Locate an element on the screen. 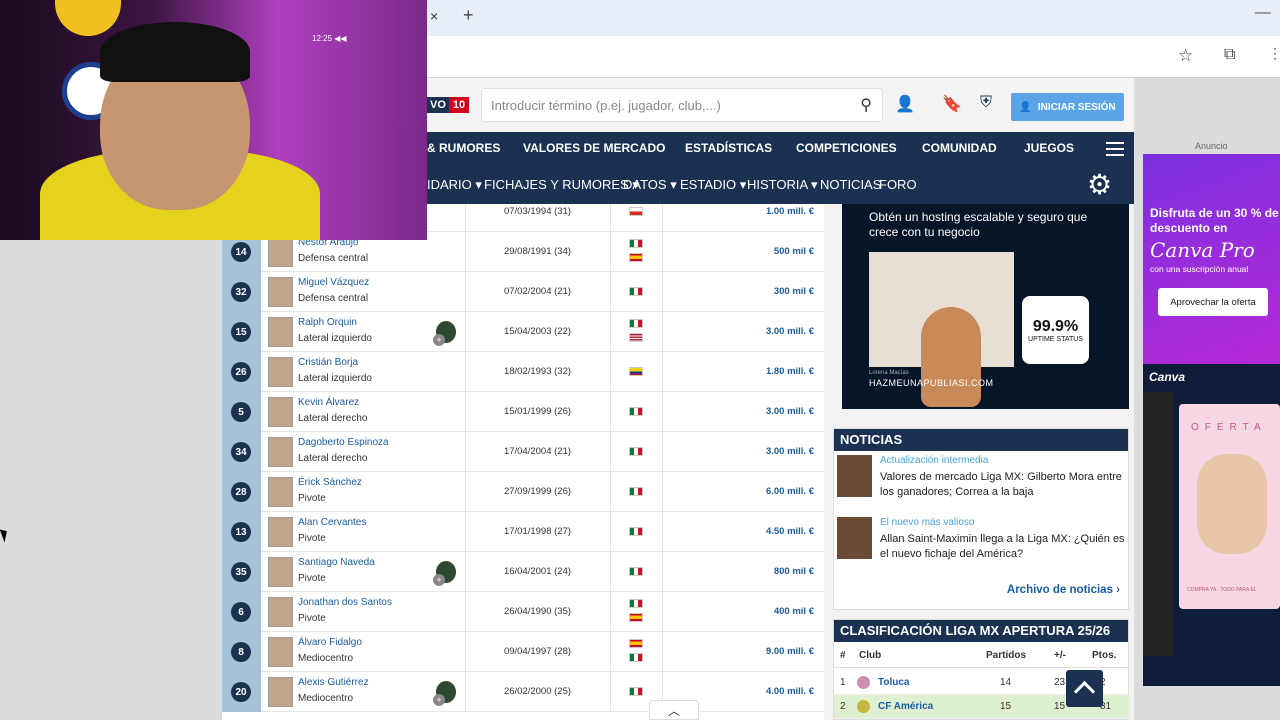  browser-menu-icon: ⋮ is located at coordinates (1274, 53).